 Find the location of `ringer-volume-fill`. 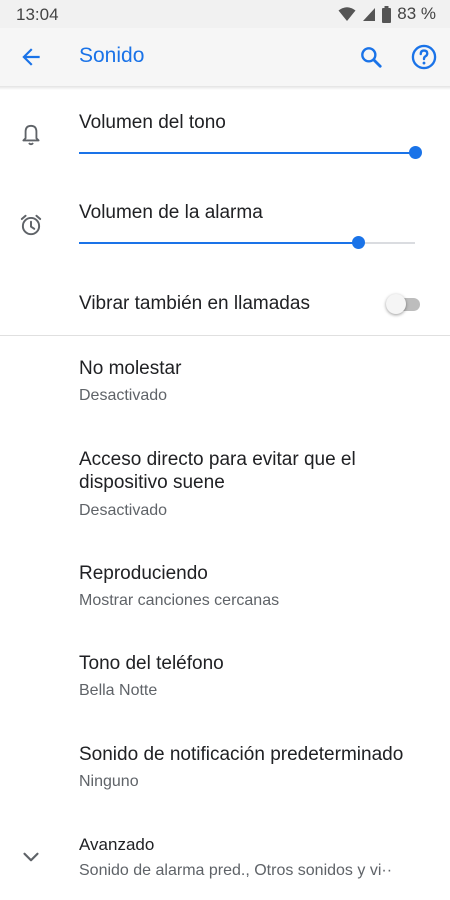

ringer-volume-fill is located at coordinates (247, 153).